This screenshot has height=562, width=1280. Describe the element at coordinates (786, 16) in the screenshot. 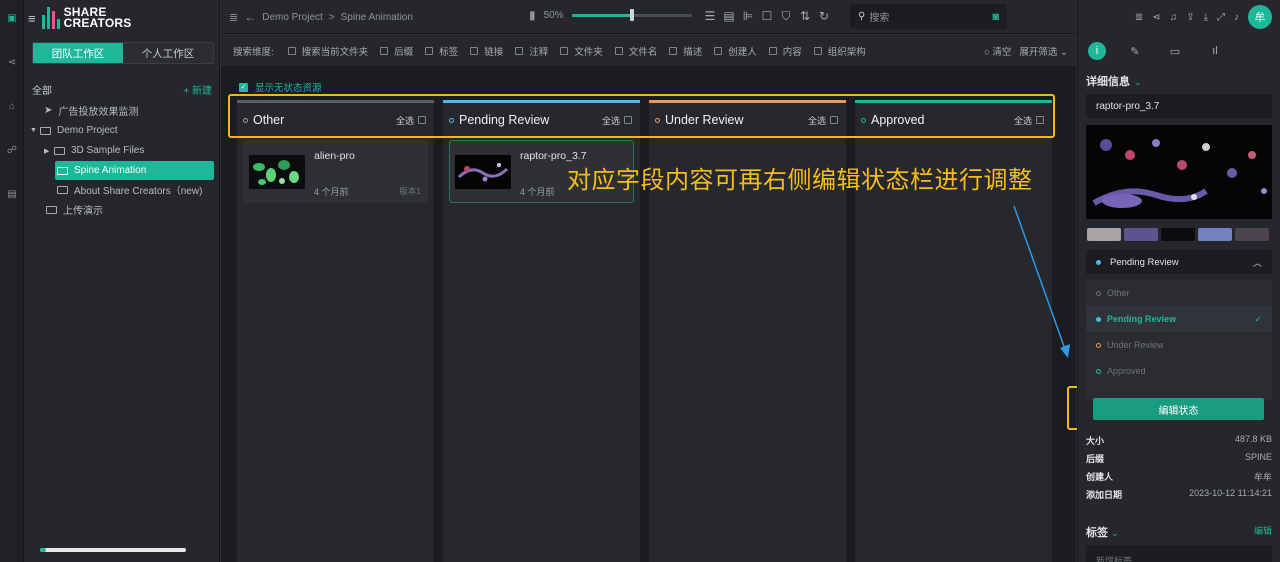

I see `filter-icon: ⛉` at that location.